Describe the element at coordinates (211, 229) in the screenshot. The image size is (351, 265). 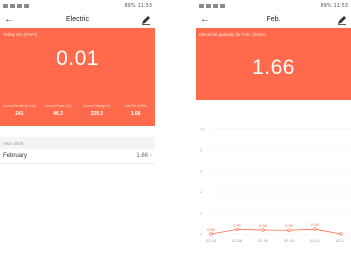
I see `data-label: 0.00` at that location.